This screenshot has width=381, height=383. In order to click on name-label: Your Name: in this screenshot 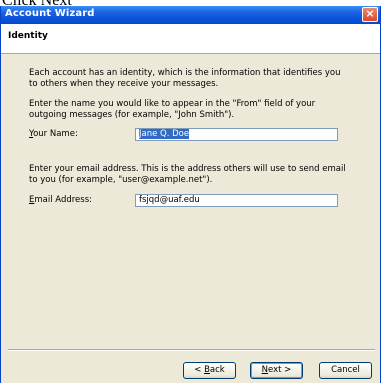, I will do `click(53, 134)`.